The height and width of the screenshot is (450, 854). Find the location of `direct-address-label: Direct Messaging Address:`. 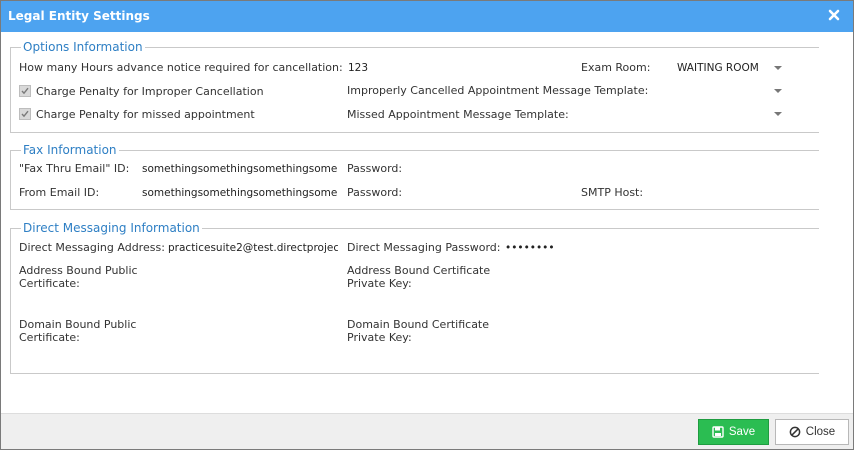

direct-address-label: Direct Messaging Address: is located at coordinates (92, 247).